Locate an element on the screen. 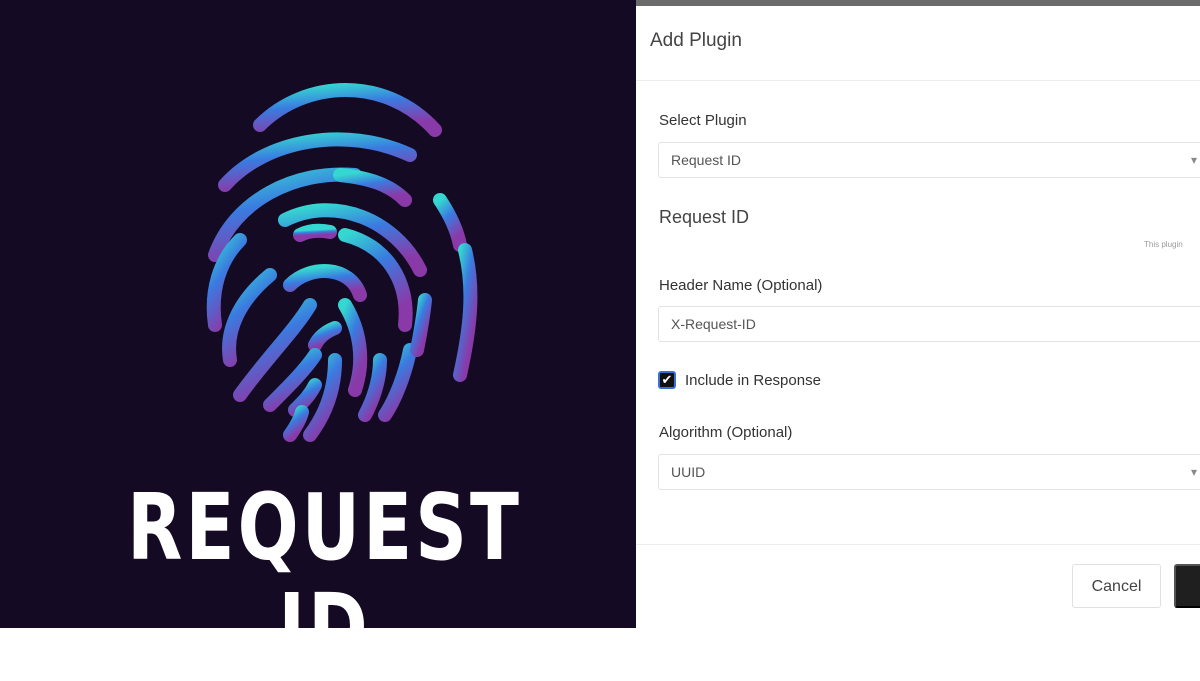 Image resolution: width=1200 pixels, height=681 pixels. checkmark-icon: ✔ is located at coordinates (667, 379).